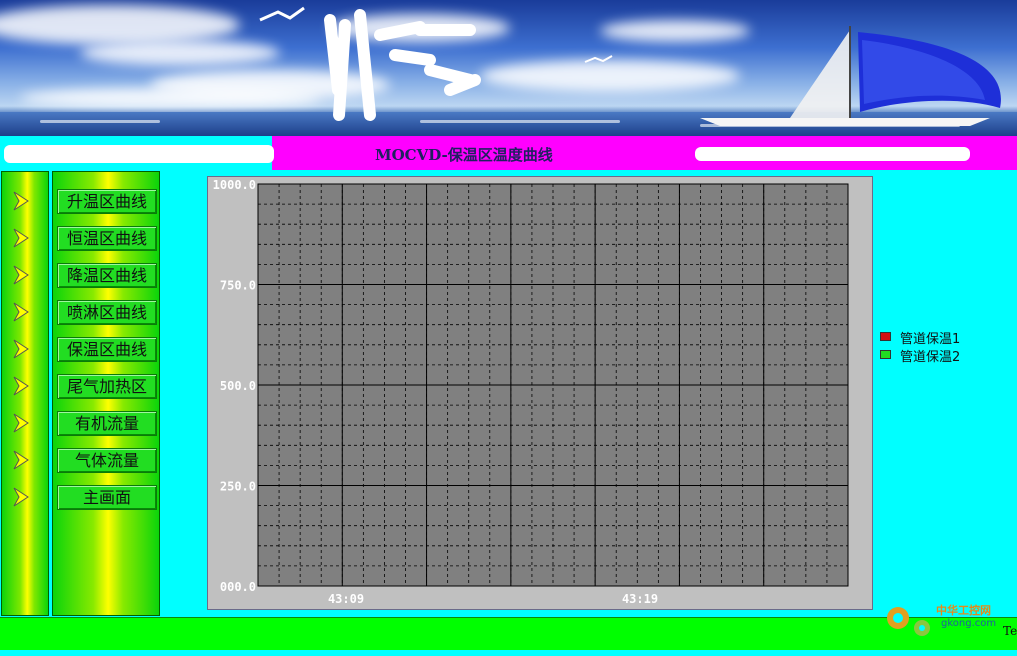 The height and width of the screenshot is (656, 1017). I want to click on nav-button-8: 气体流量, so click(107, 460).